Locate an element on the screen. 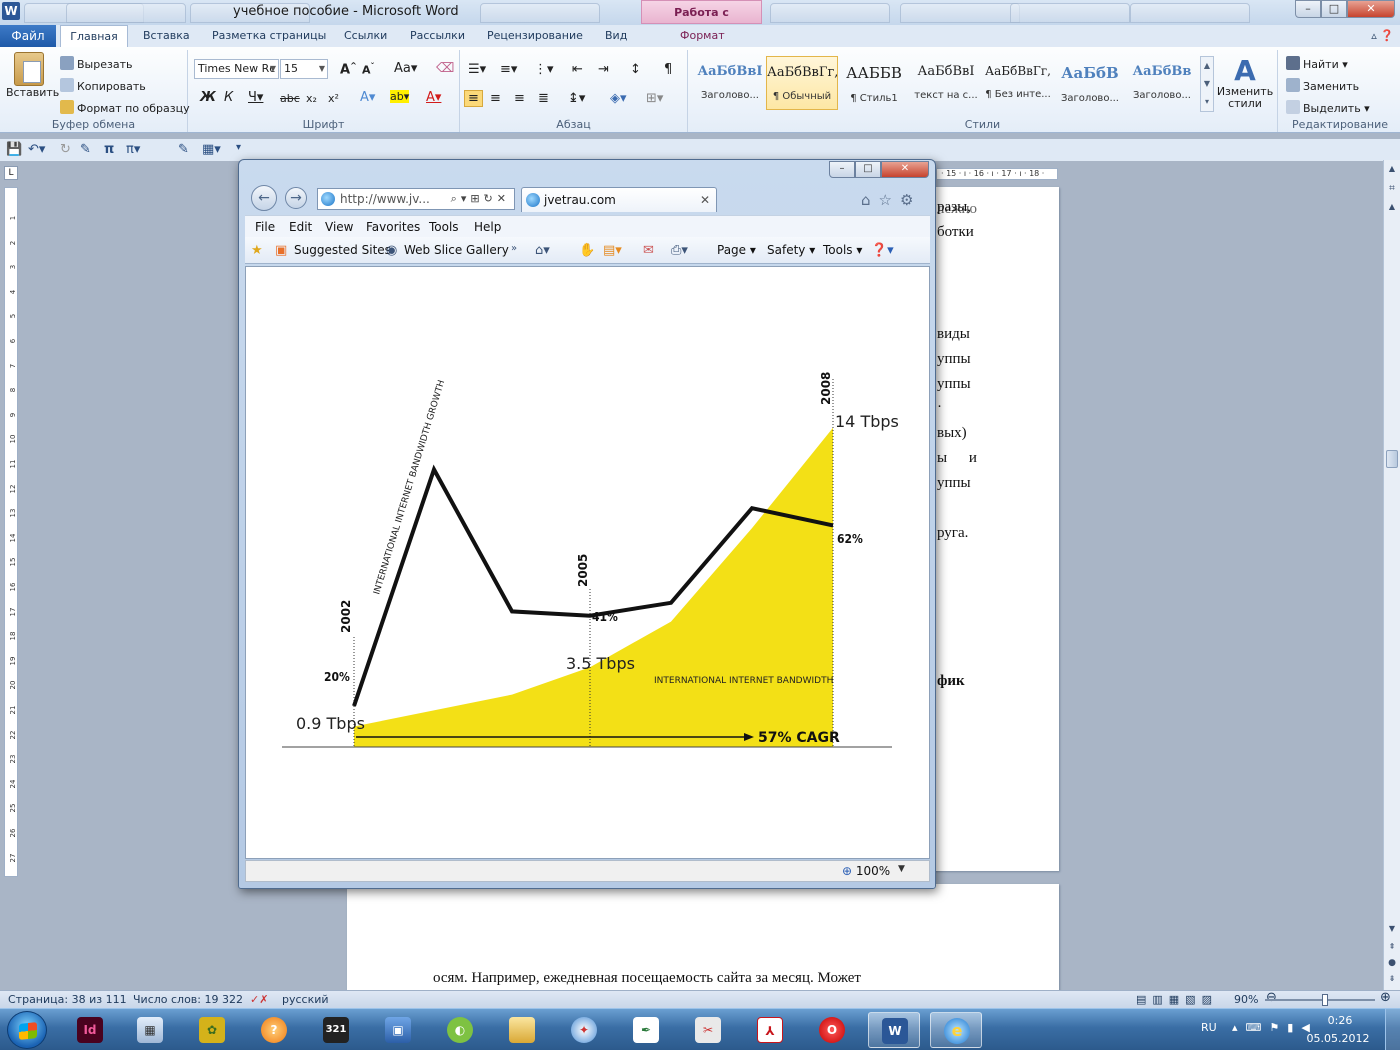 The image size is (1400, 1050). help-icon: ❓▾ is located at coordinates (882, 250).